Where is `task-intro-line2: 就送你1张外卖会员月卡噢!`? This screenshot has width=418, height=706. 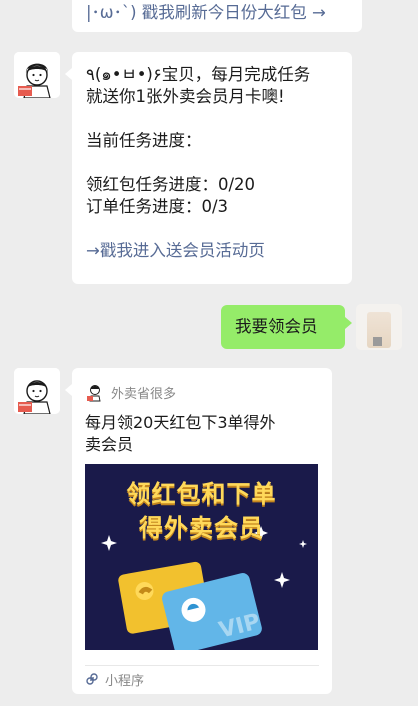 task-intro-line2: 就送你1张外卖会员月卡噢! is located at coordinates (185, 96).